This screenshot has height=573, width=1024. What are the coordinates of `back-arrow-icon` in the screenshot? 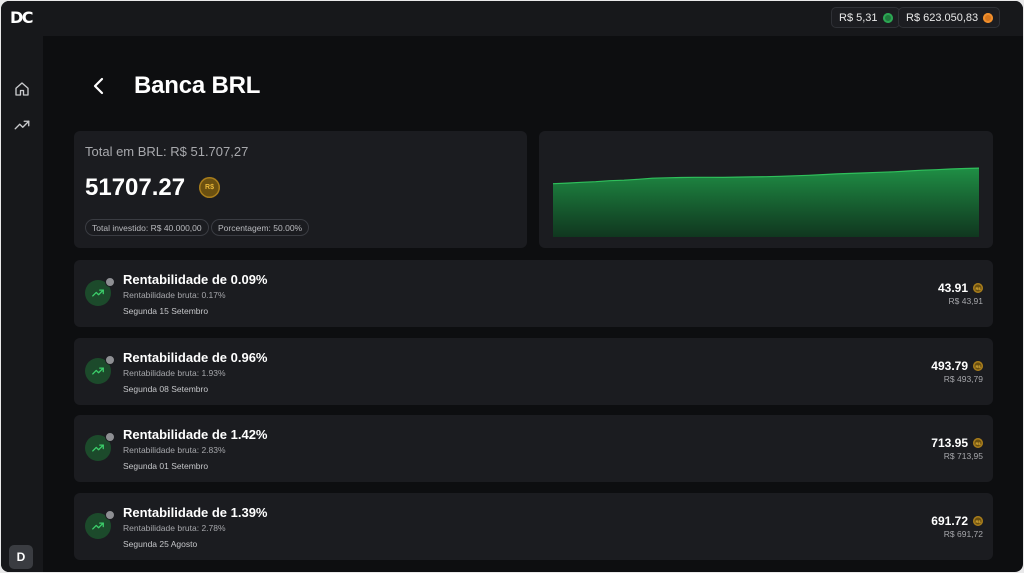 It's located at (99, 86).